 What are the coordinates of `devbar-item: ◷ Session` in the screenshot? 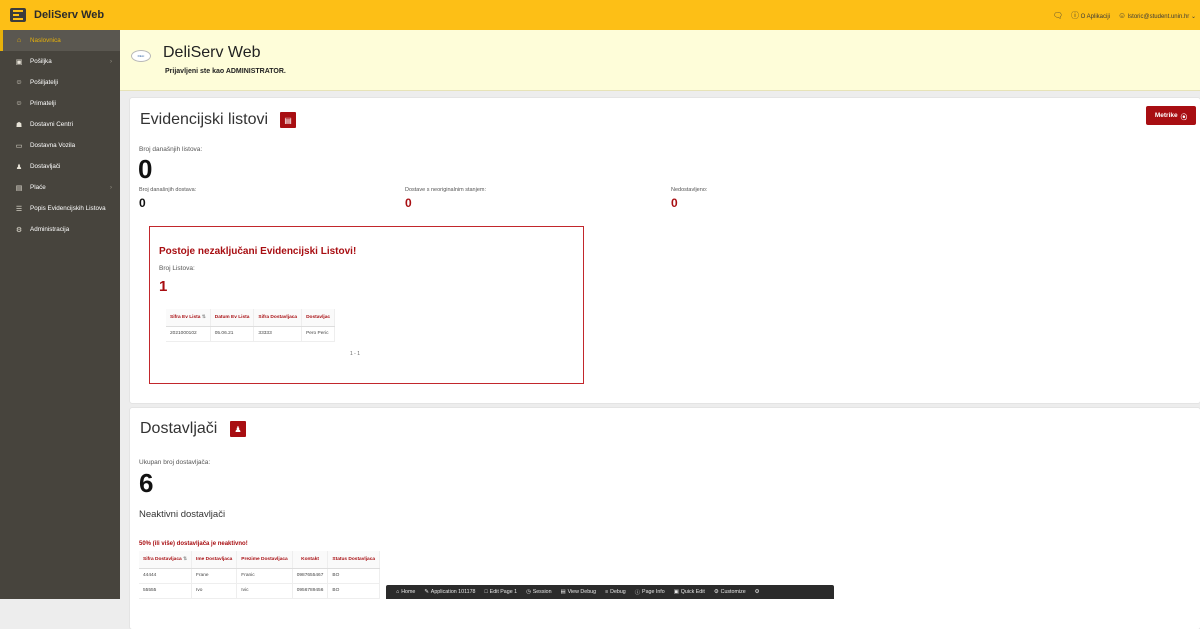 It's located at (538, 592).